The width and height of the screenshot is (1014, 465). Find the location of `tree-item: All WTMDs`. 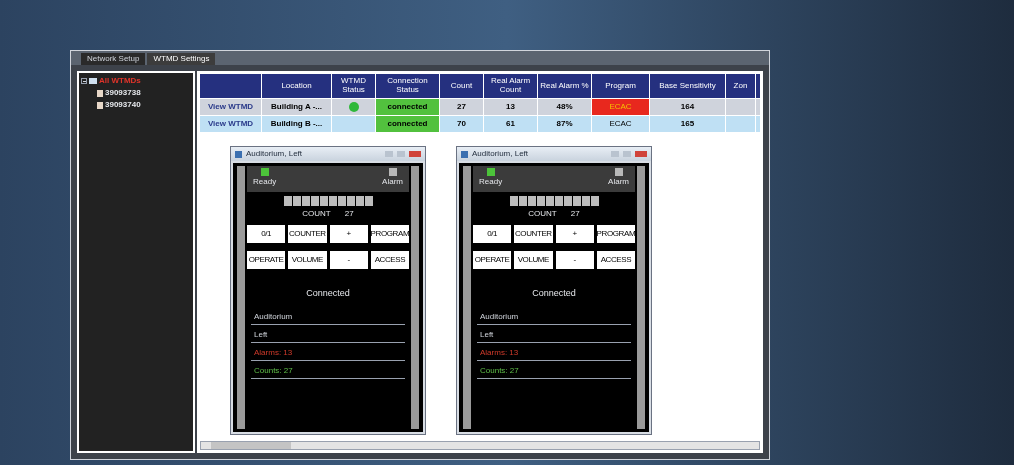

tree-item: All WTMDs is located at coordinates (120, 81).